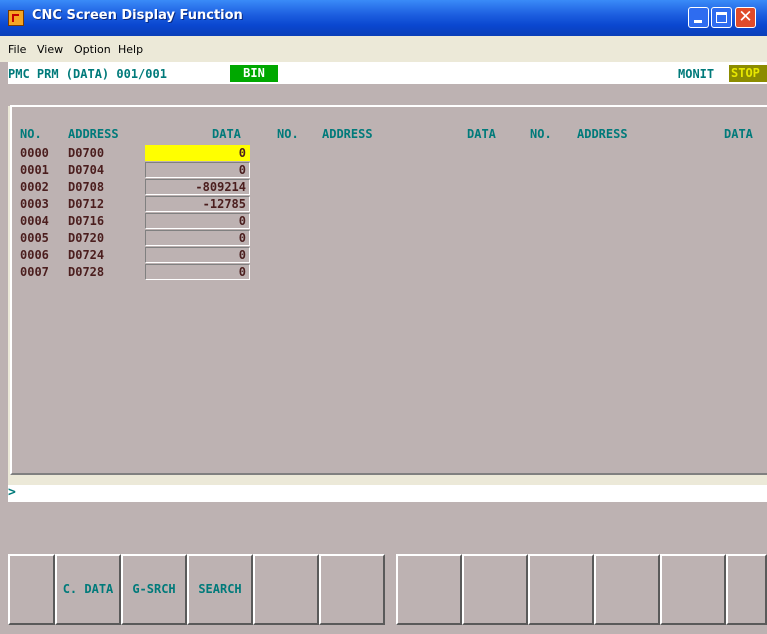 This screenshot has width=767, height=634. Describe the element at coordinates (130, 49) in the screenshot. I see `menu-help: Help` at that location.